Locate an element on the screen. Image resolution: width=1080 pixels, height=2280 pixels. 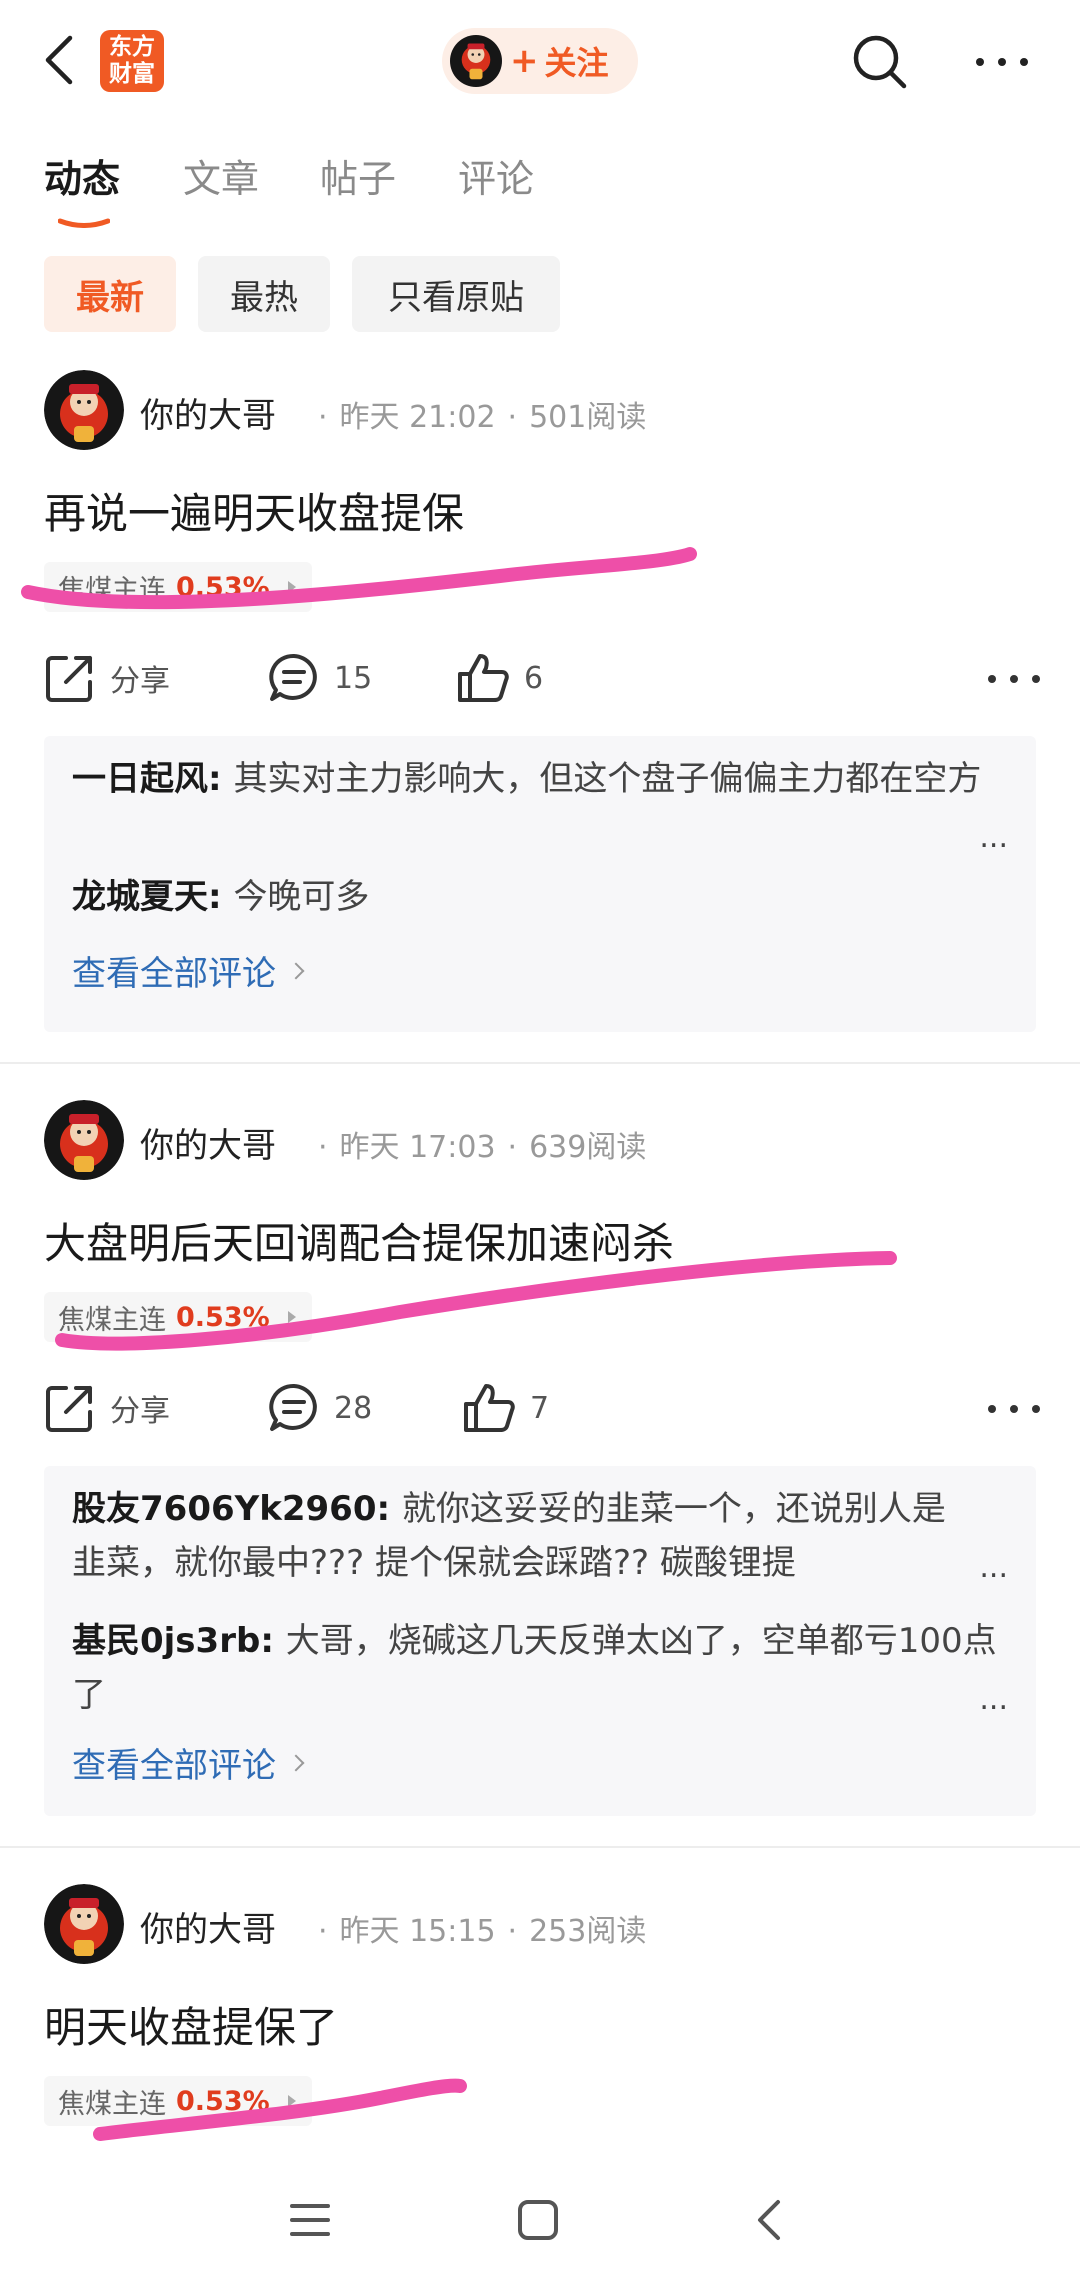
search-button is located at coordinates (880, 62).